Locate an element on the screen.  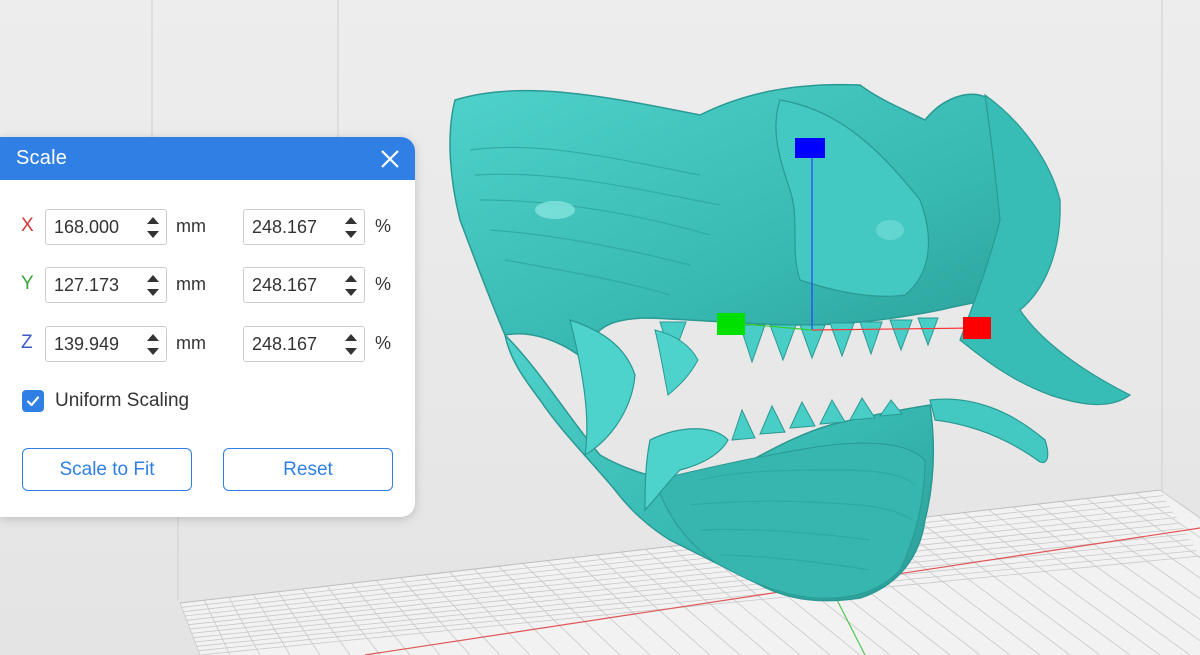
uniform-scaling-option: Uniform Scaling is located at coordinates (105, 401).